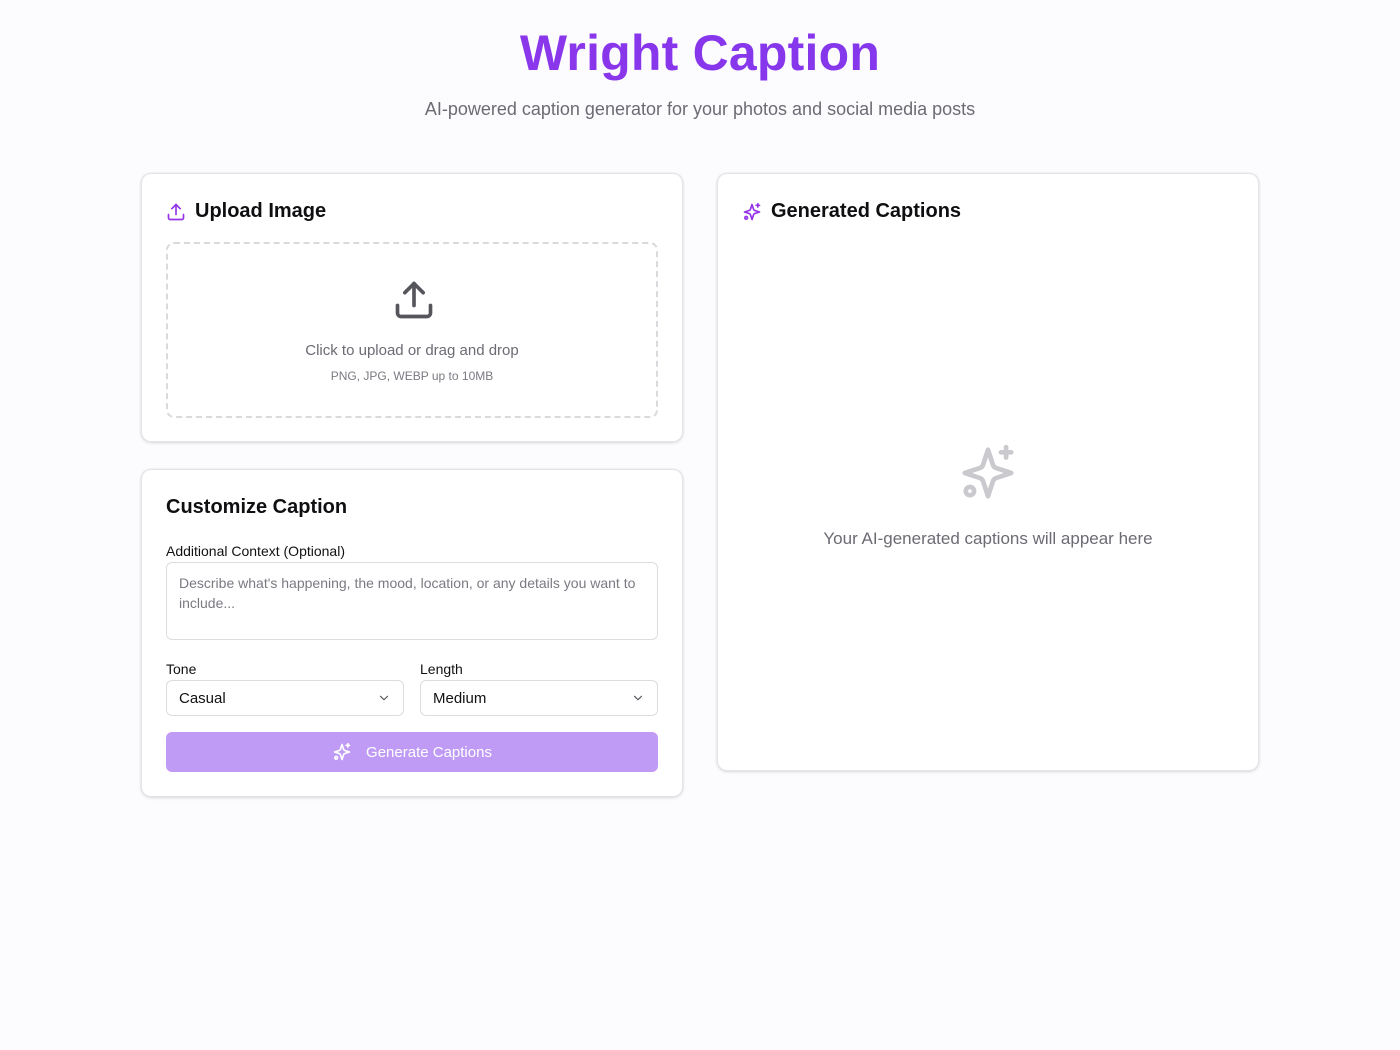 This screenshot has width=1400, height=1050. What do you see at coordinates (257, 507) in the screenshot?
I see `customize-card-title: Customize Caption` at bounding box center [257, 507].